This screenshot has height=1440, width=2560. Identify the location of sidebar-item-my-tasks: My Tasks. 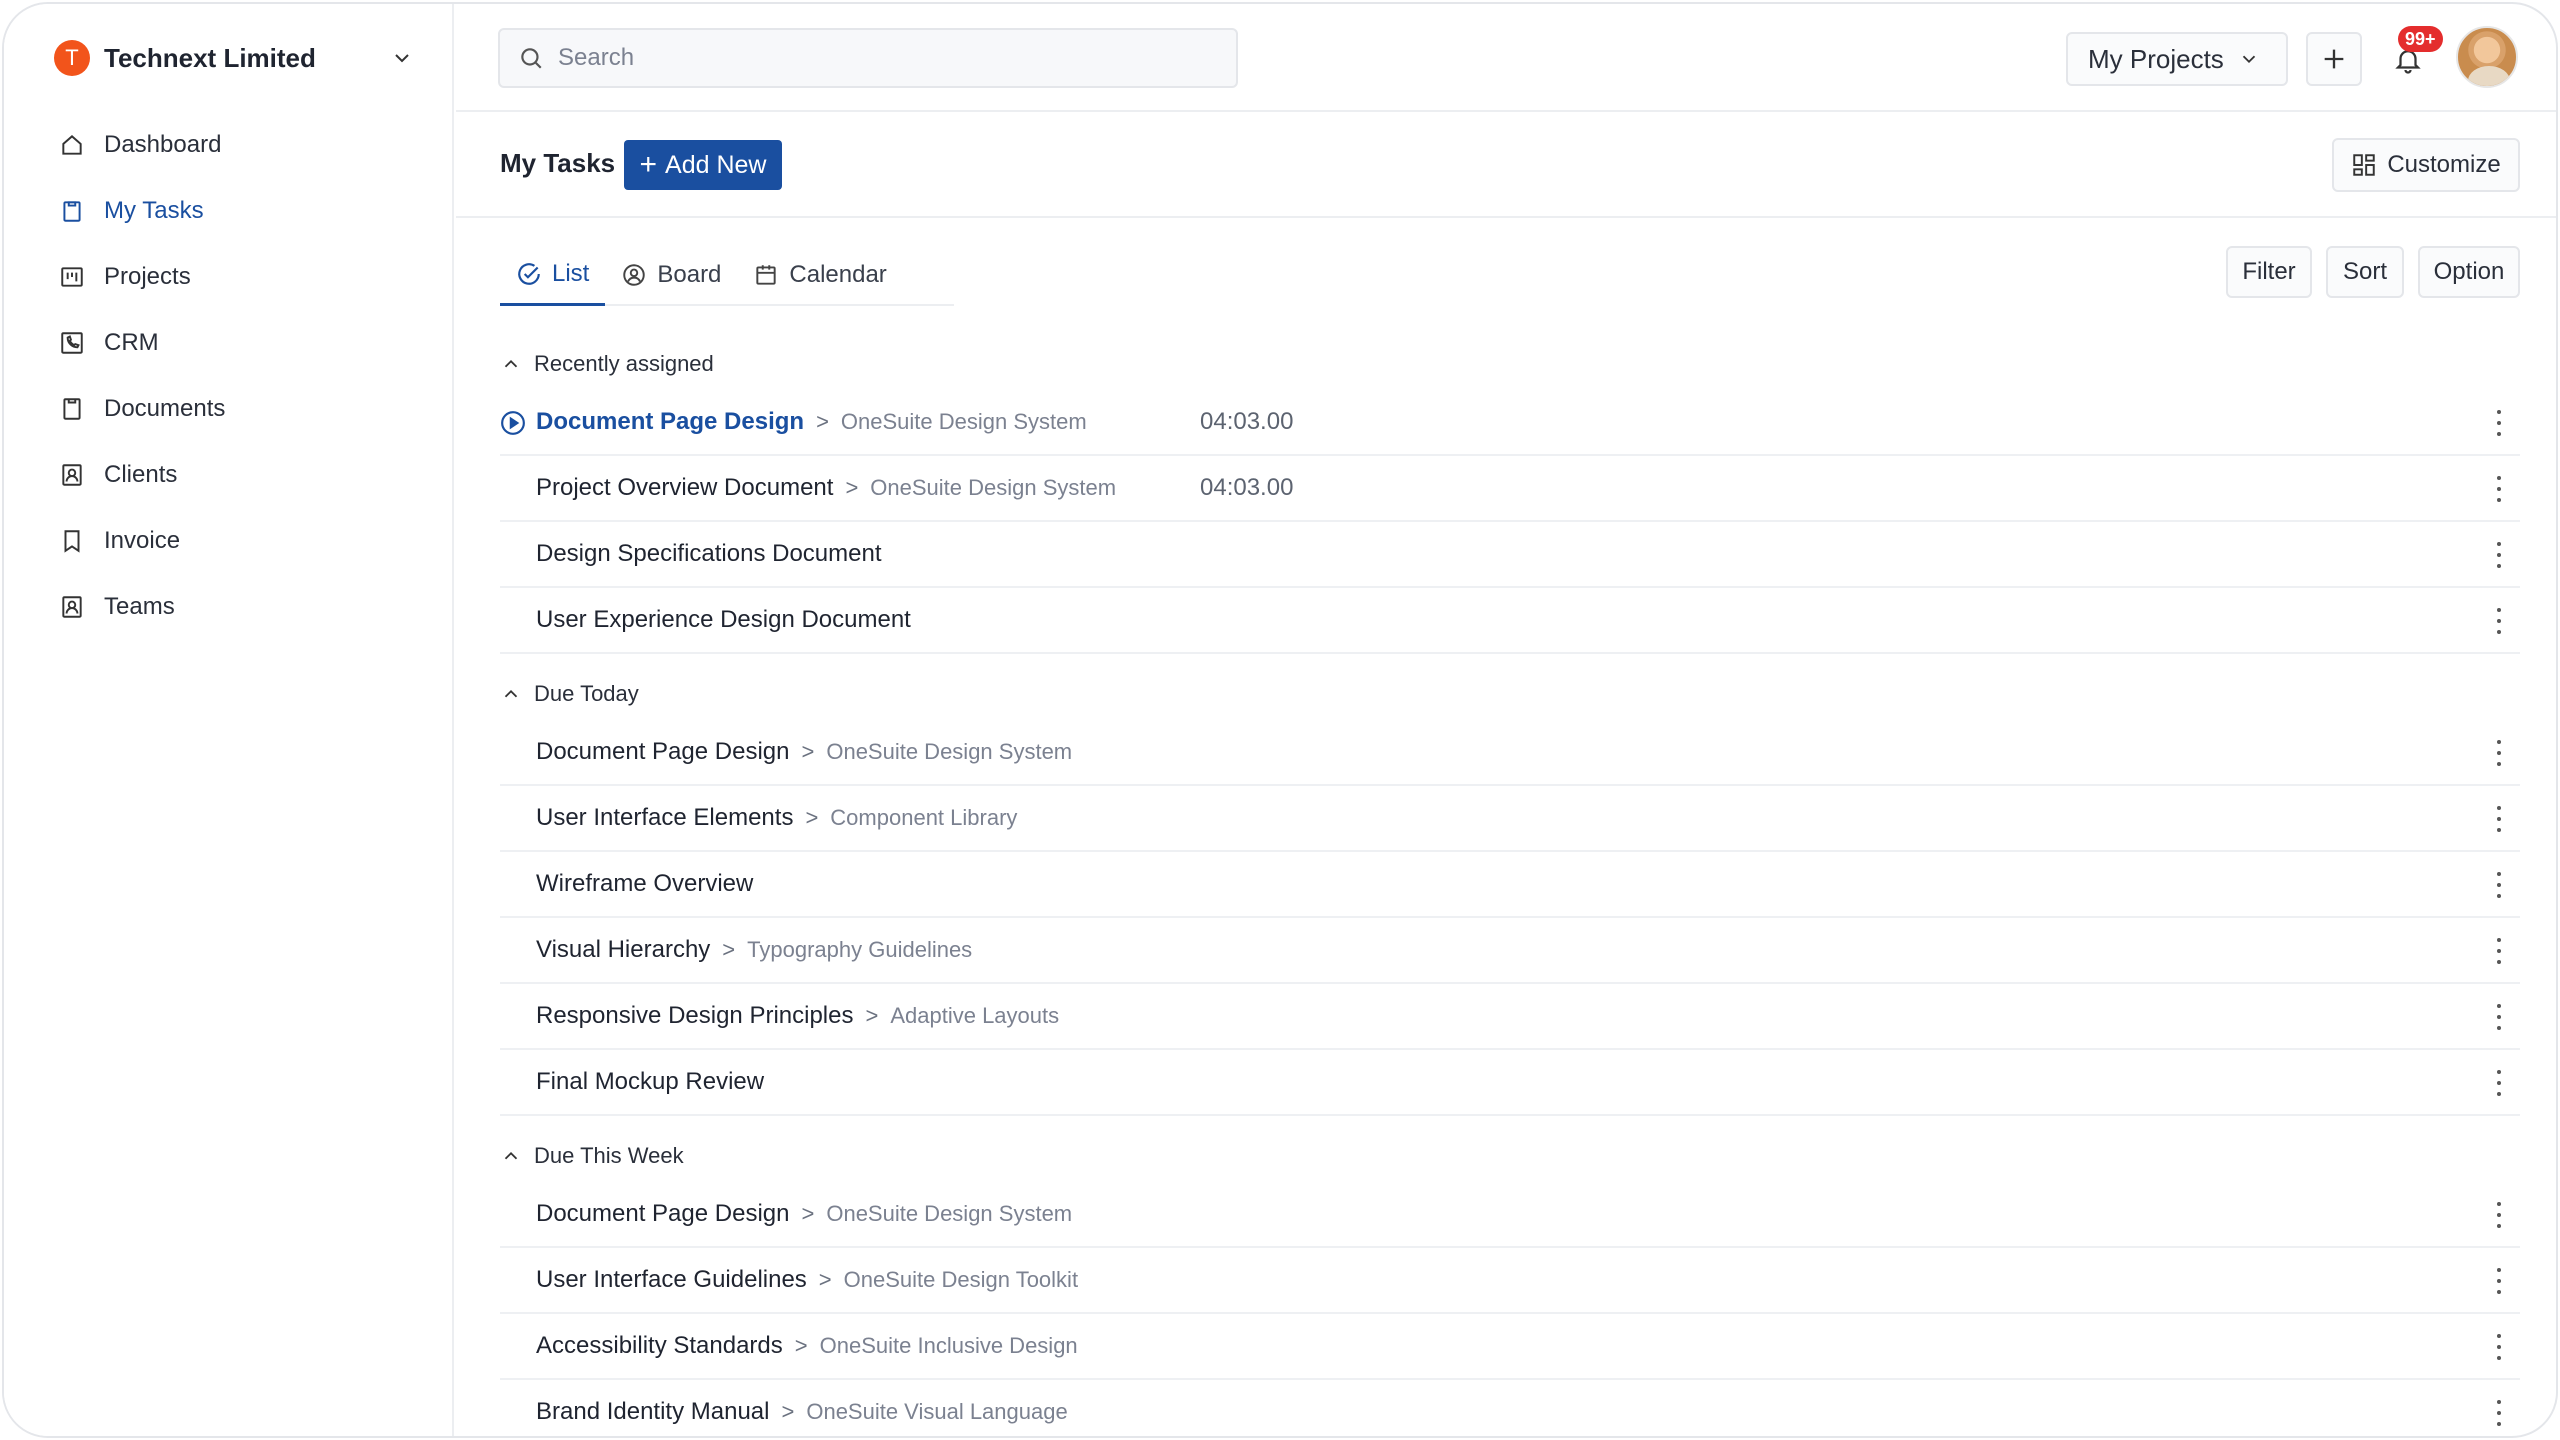
(238, 211).